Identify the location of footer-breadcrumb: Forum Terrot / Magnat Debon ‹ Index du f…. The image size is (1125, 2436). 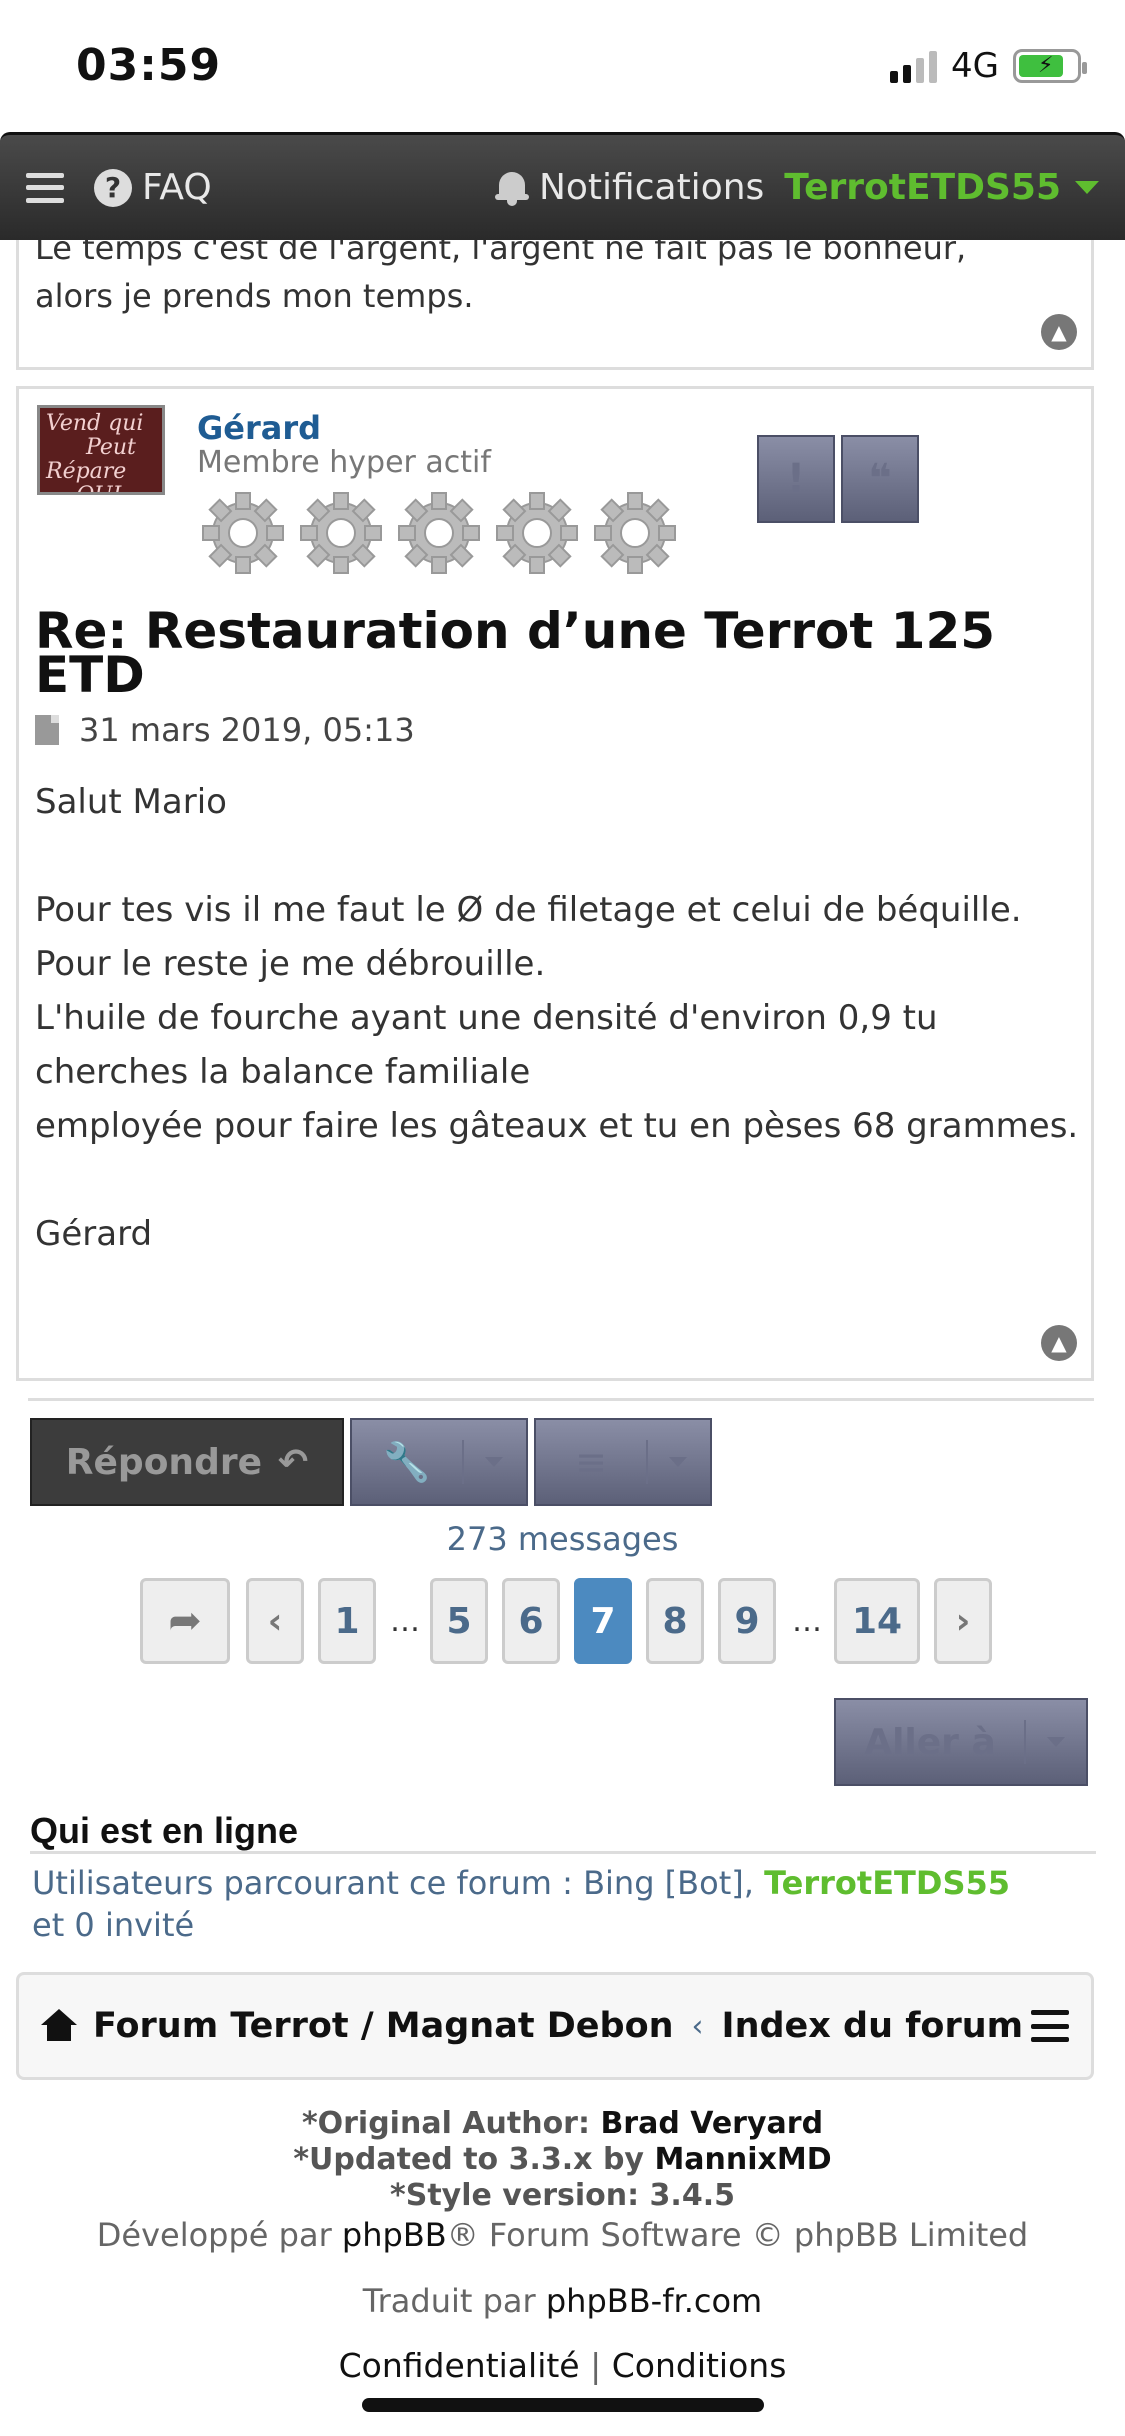
(555, 2026).